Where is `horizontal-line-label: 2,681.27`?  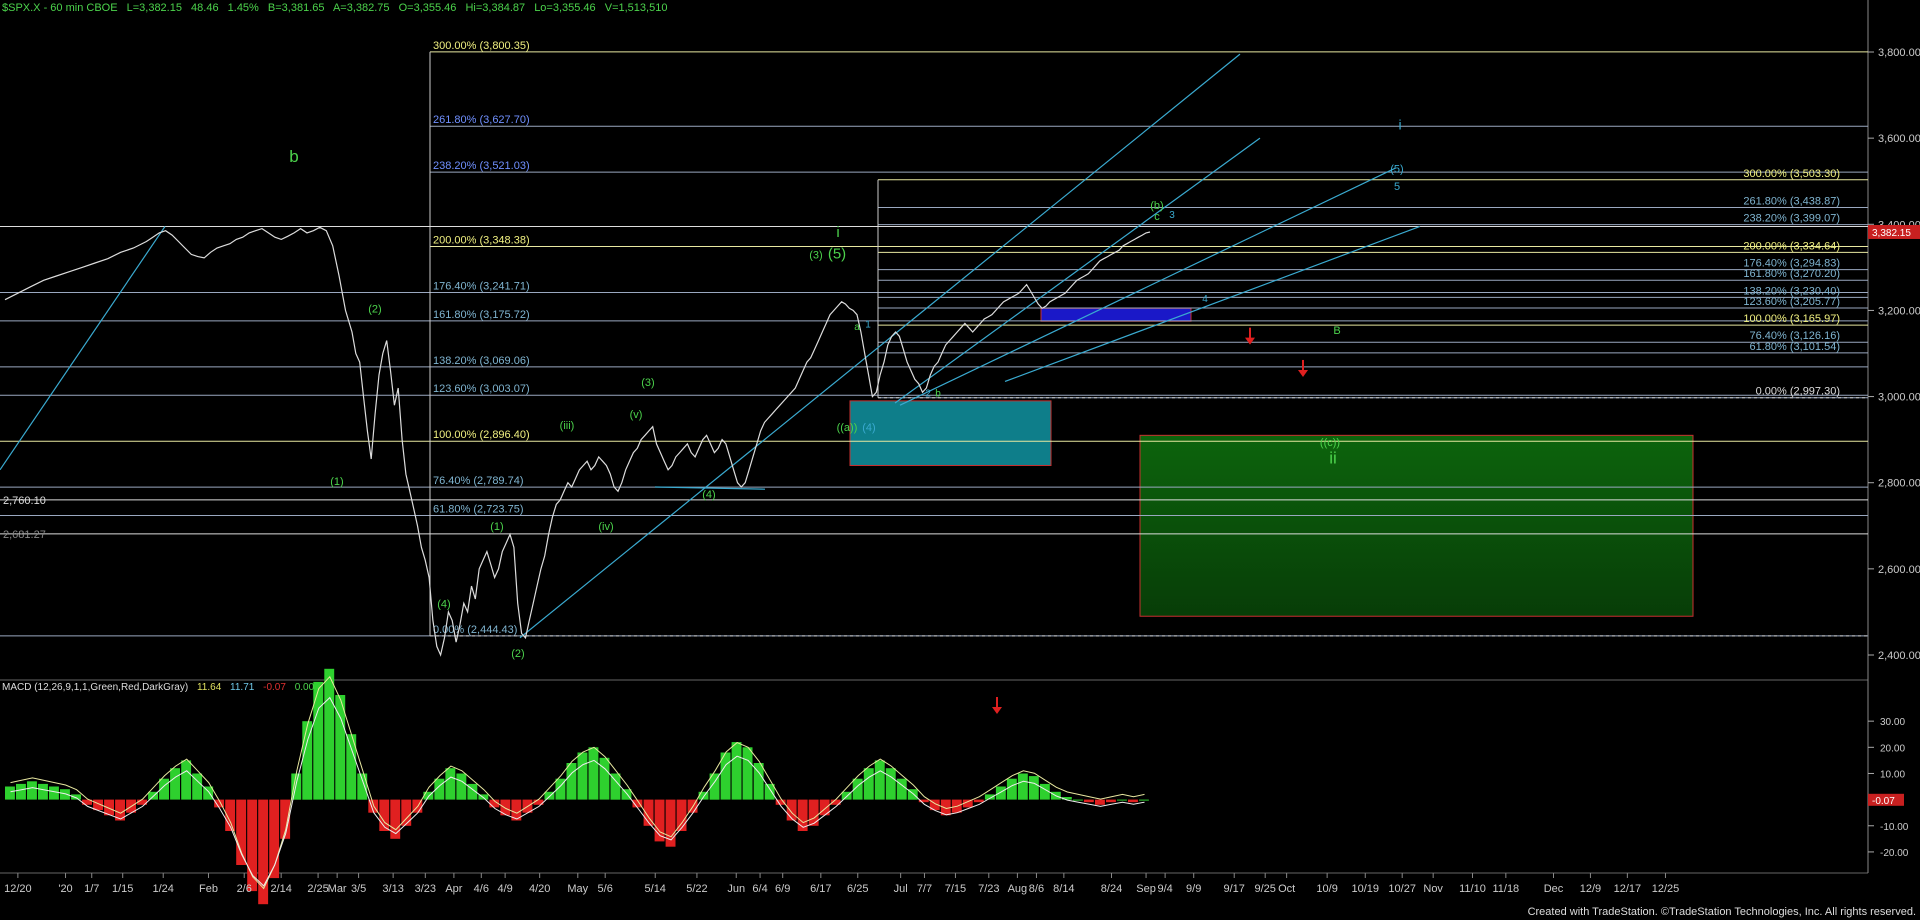 horizontal-line-label: 2,681.27 is located at coordinates (24, 535).